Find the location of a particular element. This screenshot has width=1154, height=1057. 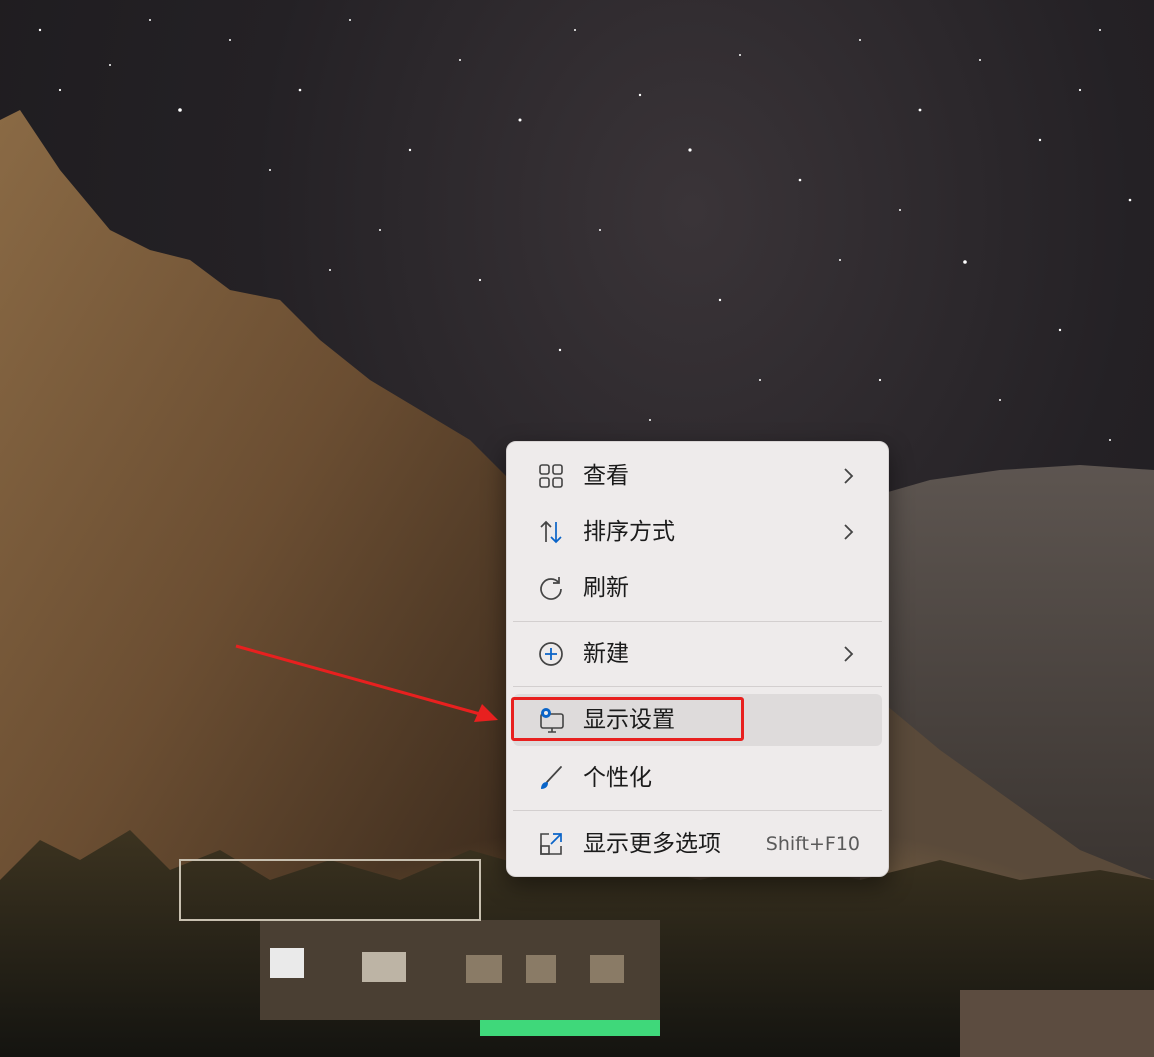

refresh-icon is located at coordinates (551, 588).